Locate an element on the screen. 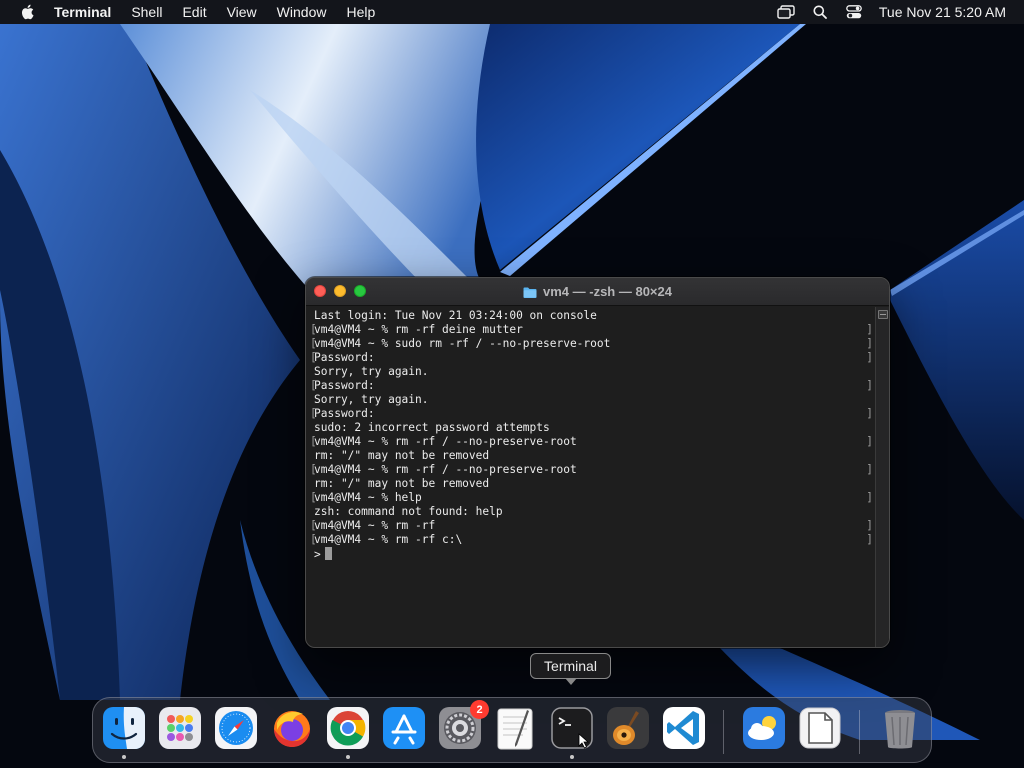 The image size is (1024, 768). firefox-icon is located at coordinates (292, 729).